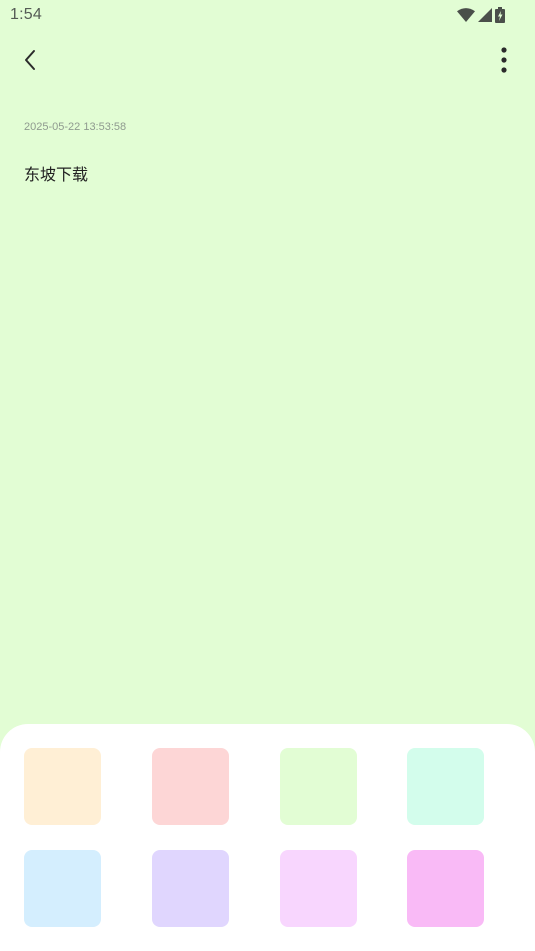 The width and height of the screenshot is (535, 951). I want to click on more-vertical-icon, so click(504, 62).